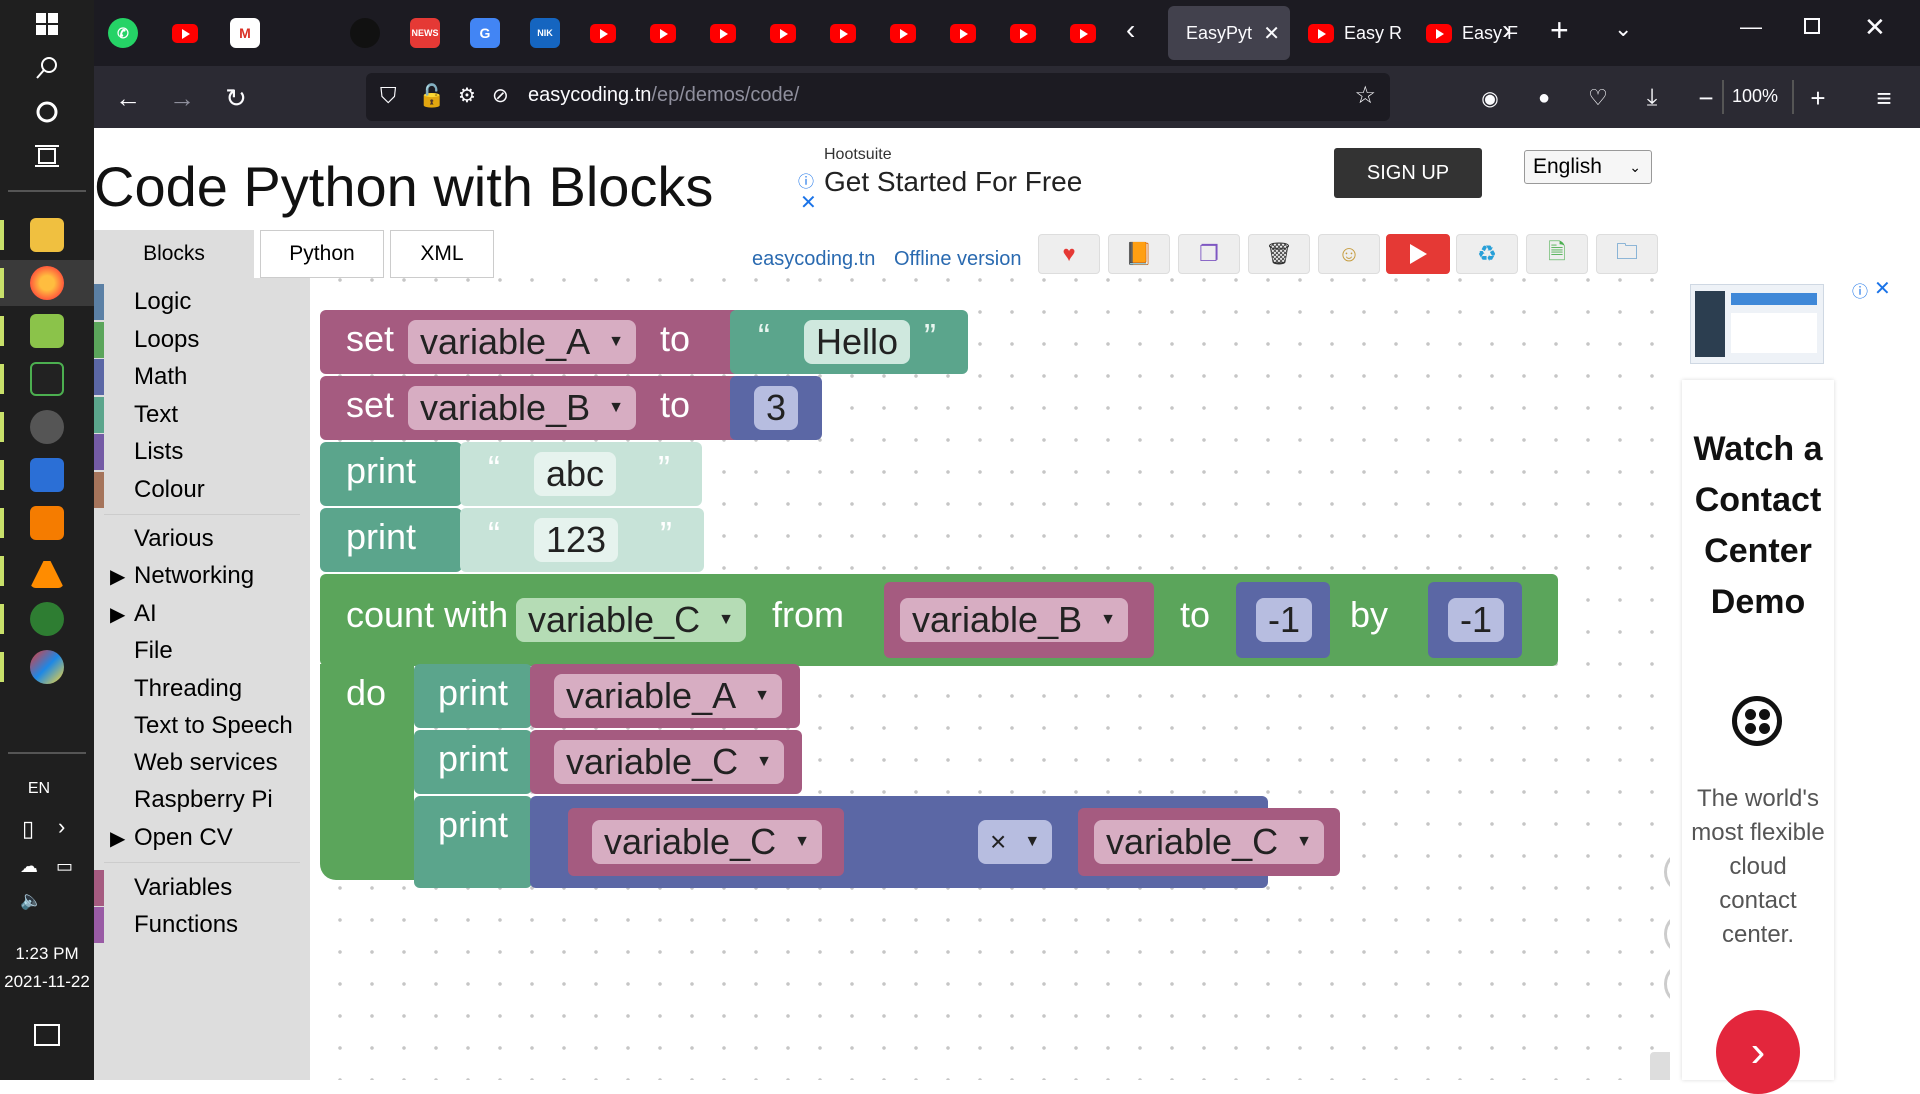  I want to click on minimize-icon: —, so click(1751, 27).